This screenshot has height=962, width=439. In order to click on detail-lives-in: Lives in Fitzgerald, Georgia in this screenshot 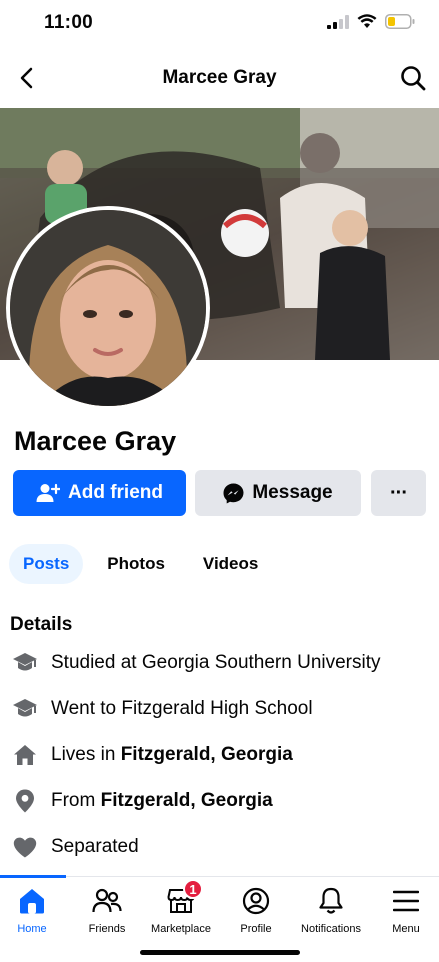, I will do `click(220, 755)`.